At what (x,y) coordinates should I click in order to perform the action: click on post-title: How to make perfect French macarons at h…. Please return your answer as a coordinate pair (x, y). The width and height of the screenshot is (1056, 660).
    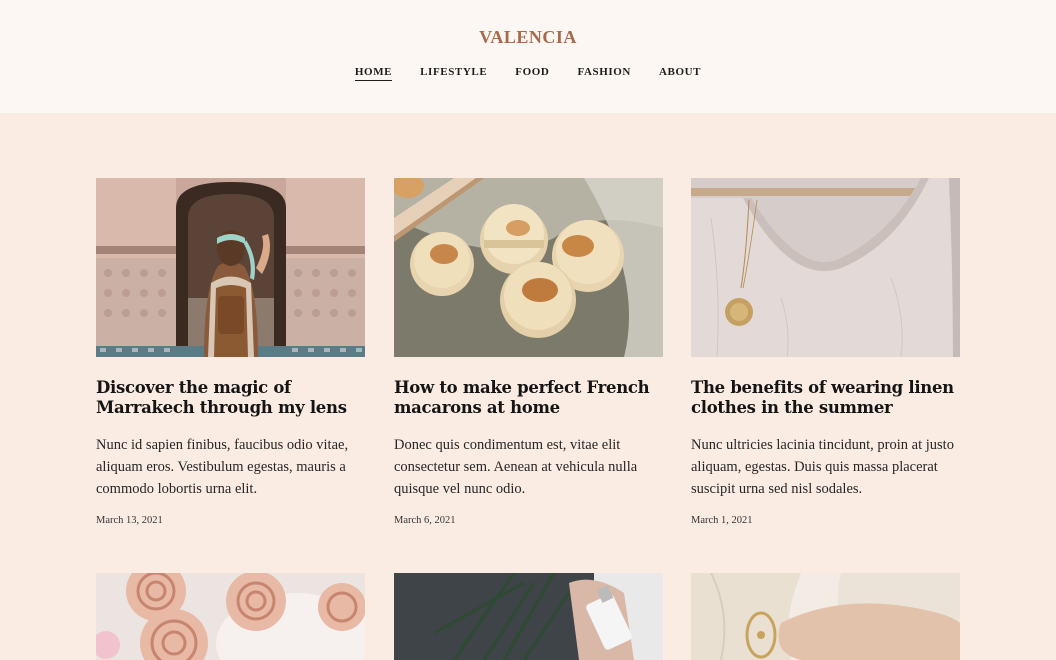
    Looking at the image, I should click on (531, 398).